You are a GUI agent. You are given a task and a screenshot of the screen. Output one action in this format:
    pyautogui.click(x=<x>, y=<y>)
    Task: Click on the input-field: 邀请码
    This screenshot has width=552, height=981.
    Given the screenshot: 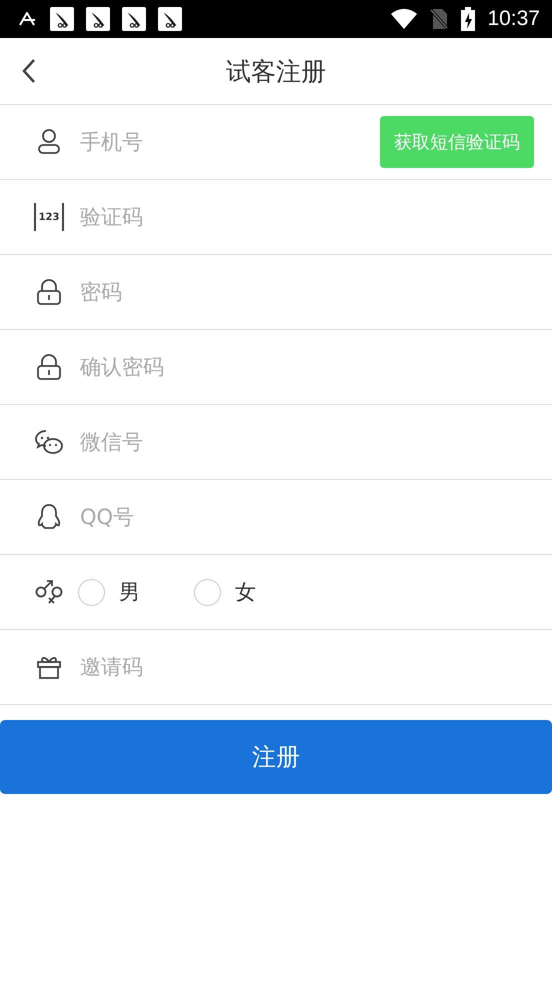 What is the action you would take?
    pyautogui.click(x=306, y=667)
    